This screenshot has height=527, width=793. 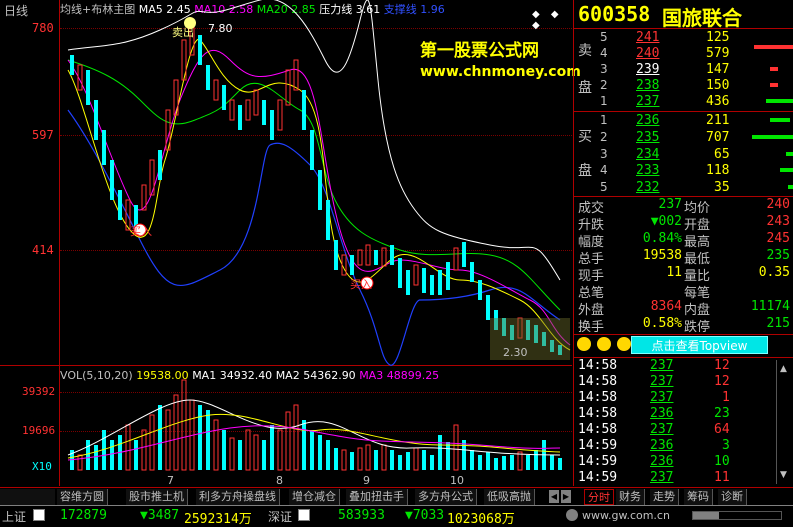 What do you see at coordinates (554, 496) in the screenshot?
I see `tabs-scroll-left-icon: ◀` at bounding box center [554, 496].